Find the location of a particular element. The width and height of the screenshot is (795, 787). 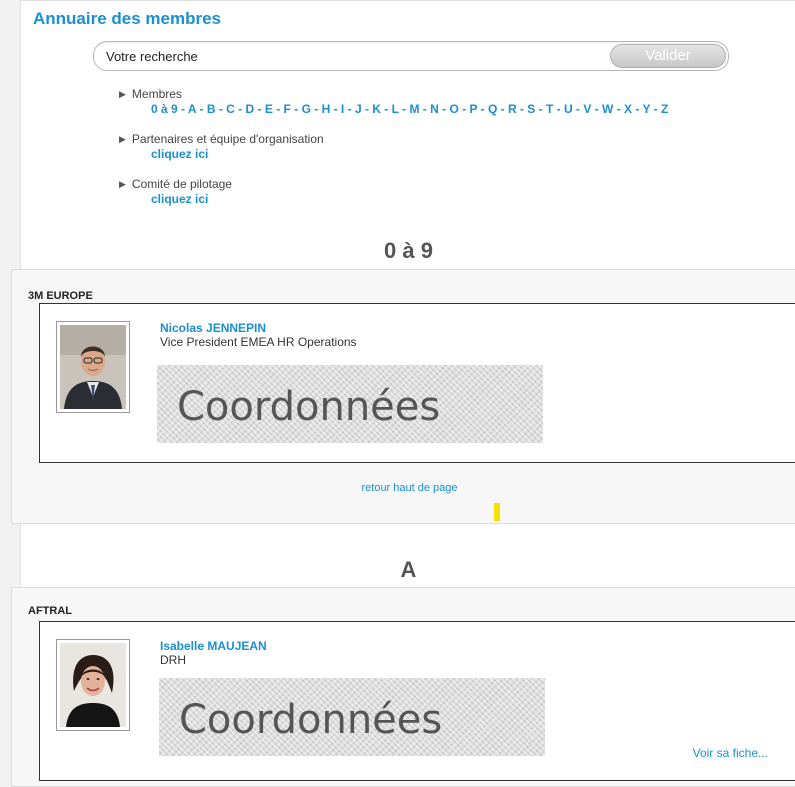

letter-link: W is located at coordinates (607, 109).